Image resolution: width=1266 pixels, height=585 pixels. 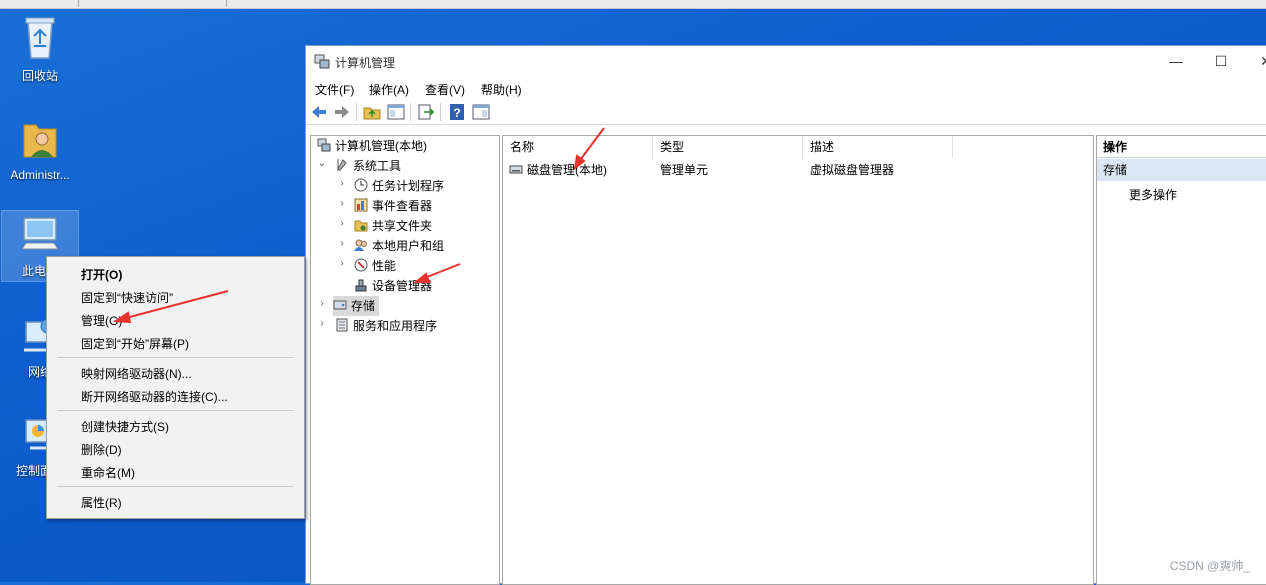 I want to click on annotation-arrows, so click(x=359, y=225).